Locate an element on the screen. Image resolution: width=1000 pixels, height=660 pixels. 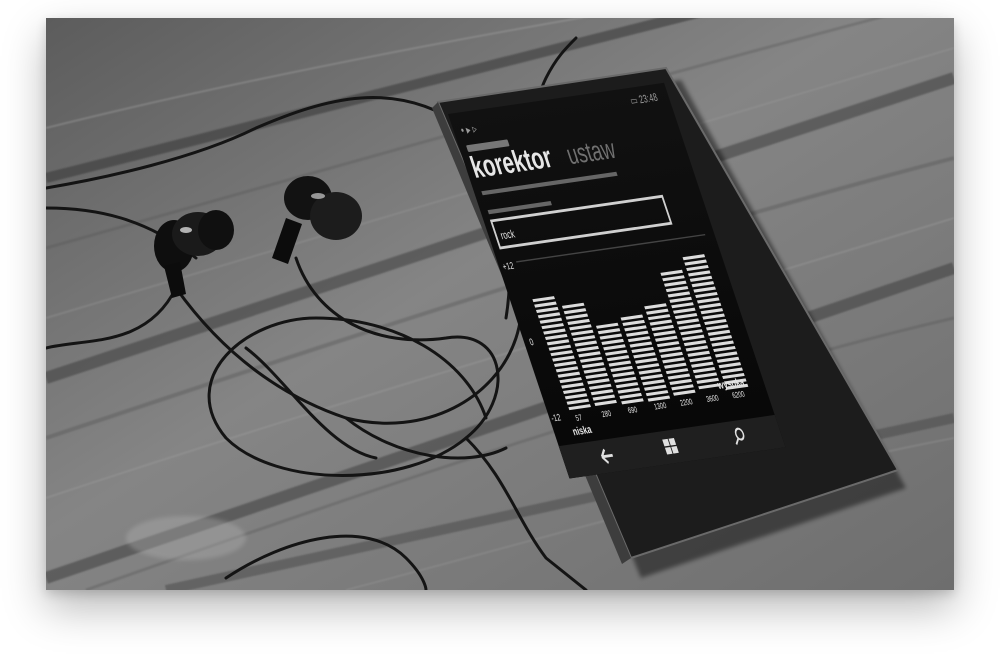
frequency-label: 2200 is located at coordinates (686, 402).